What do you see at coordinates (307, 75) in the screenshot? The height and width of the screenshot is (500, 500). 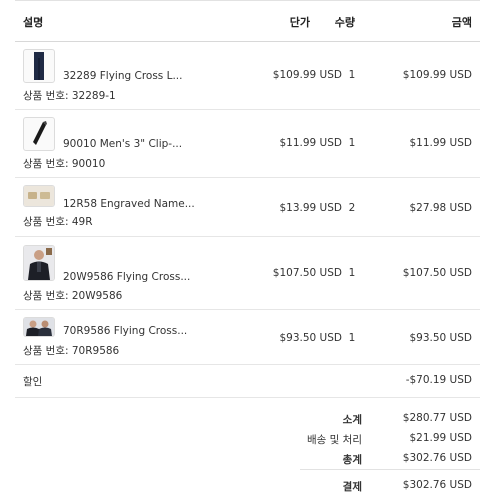 I see `unit-price: $109.99 USD` at bounding box center [307, 75].